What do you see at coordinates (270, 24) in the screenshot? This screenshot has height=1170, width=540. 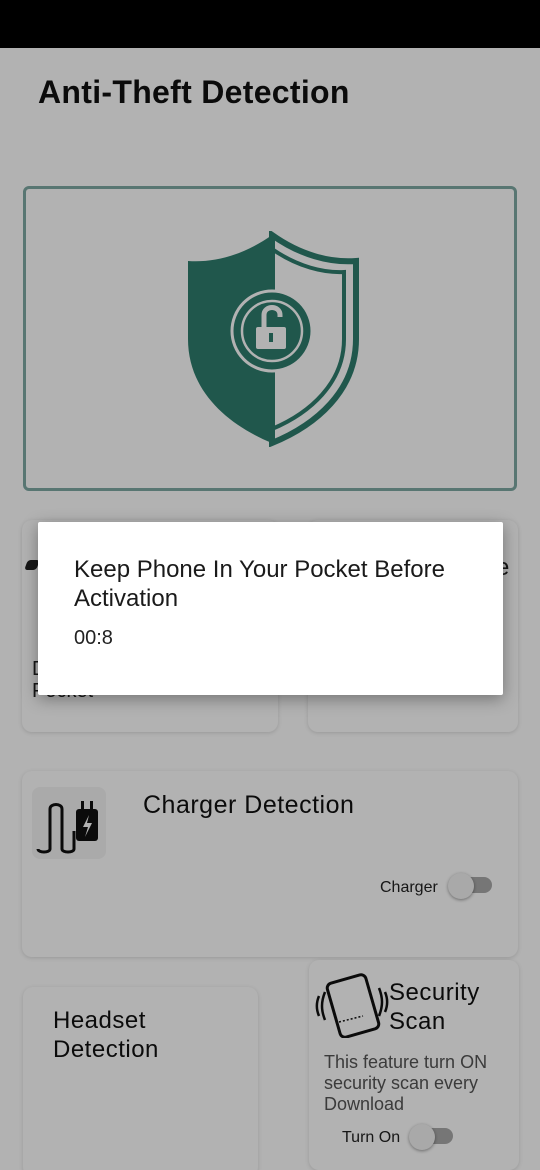 I see `status-bar` at bounding box center [270, 24].